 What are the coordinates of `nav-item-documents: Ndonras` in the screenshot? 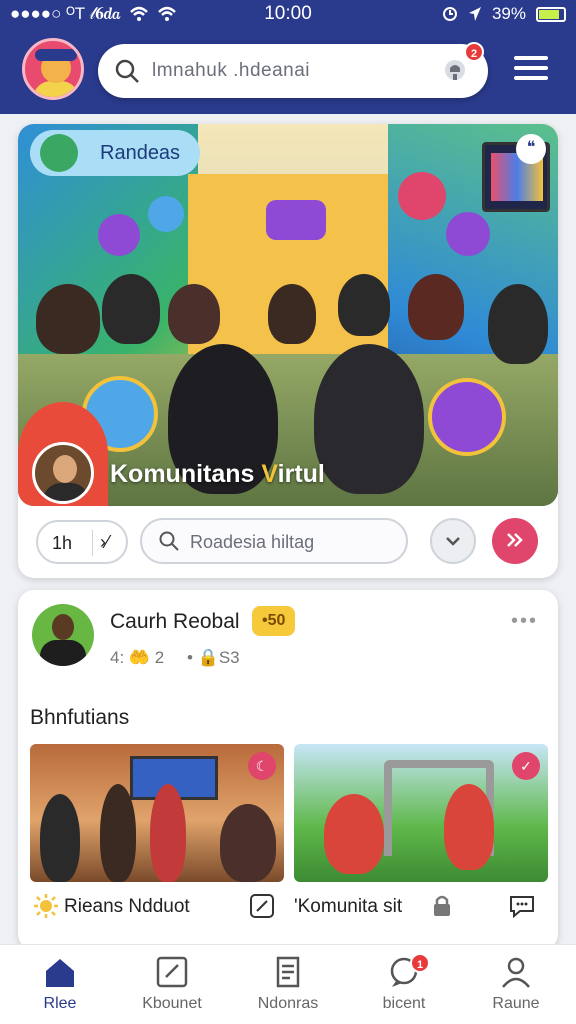 It's located at (288, 984).